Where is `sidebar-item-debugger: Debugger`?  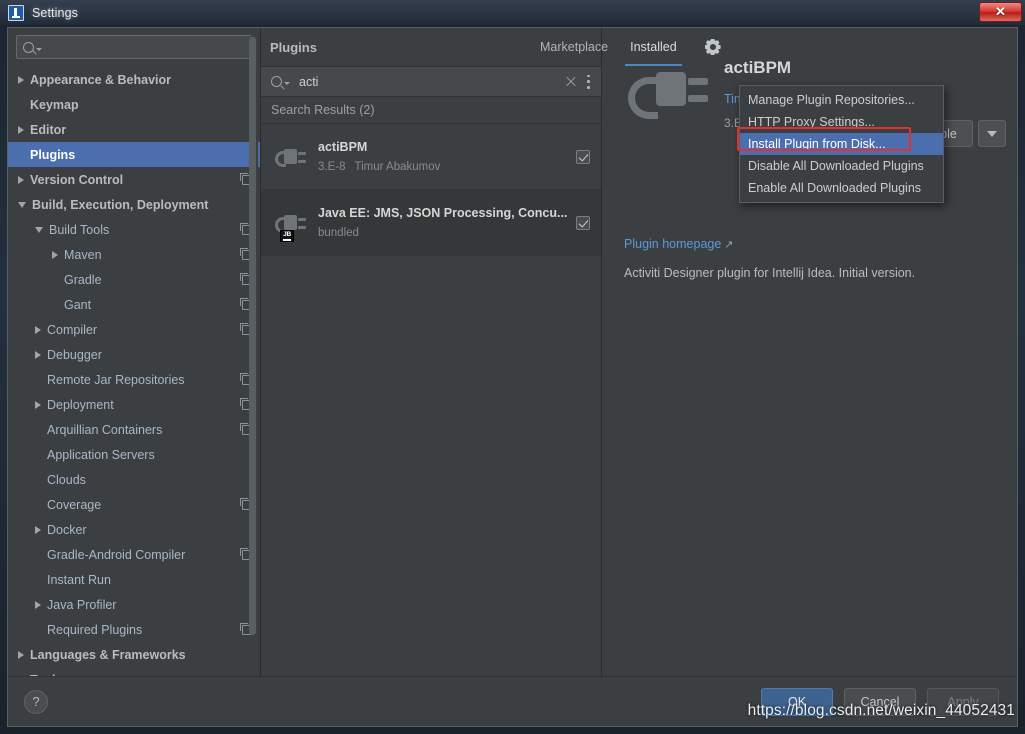 sidebar-item-debugger: Debugger is located at coordinates (134, 354).